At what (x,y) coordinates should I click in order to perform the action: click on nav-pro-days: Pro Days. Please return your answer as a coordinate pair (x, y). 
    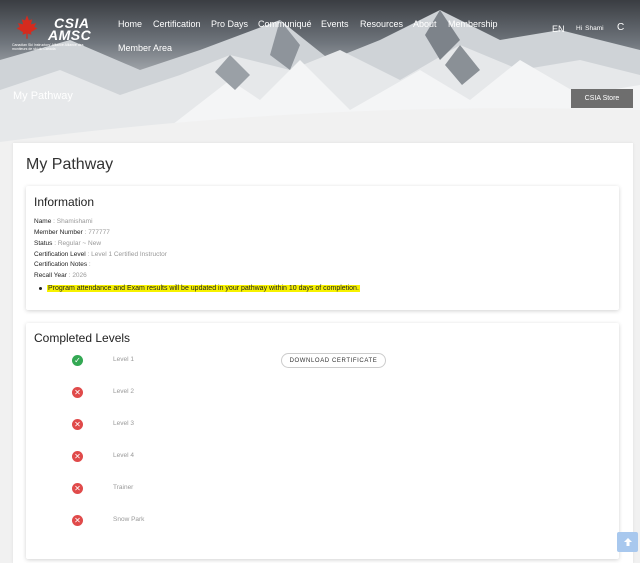
    Looking at the image, I should click on (229, 24).